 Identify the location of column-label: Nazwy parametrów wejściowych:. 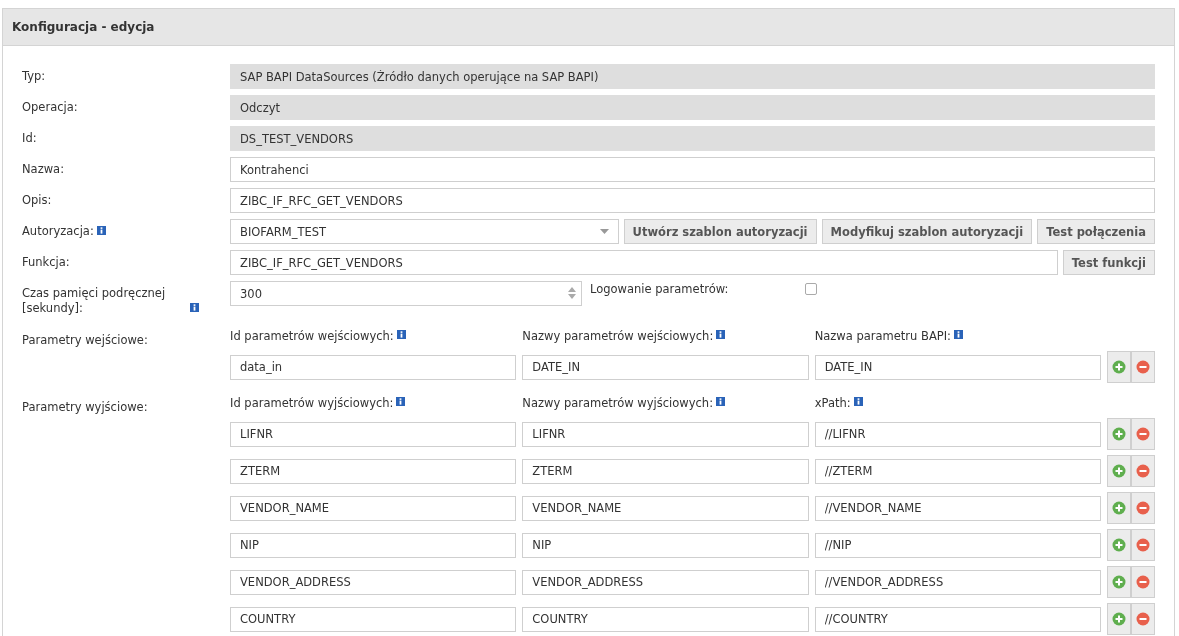
(618, 336).